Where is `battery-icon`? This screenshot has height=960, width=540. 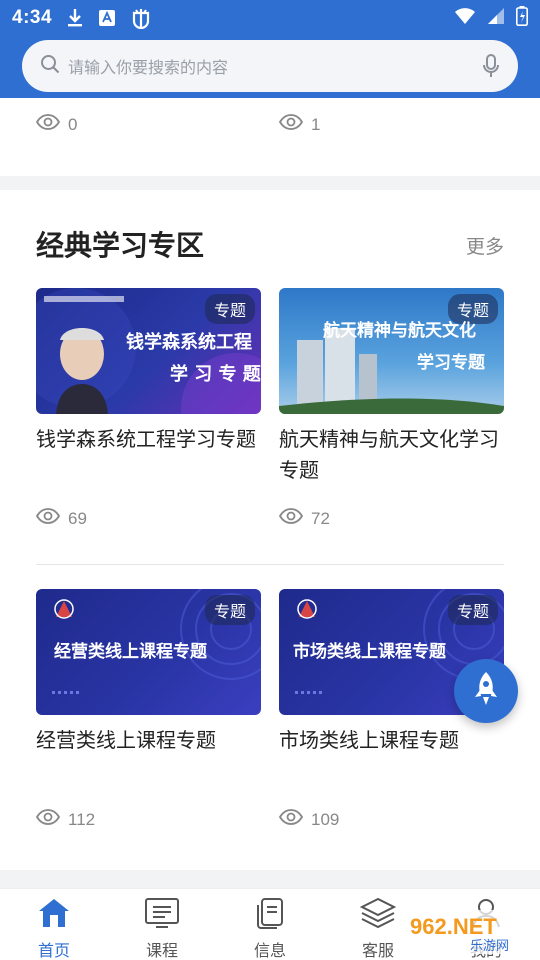
battery-icon is located at coordinates (522, 18).